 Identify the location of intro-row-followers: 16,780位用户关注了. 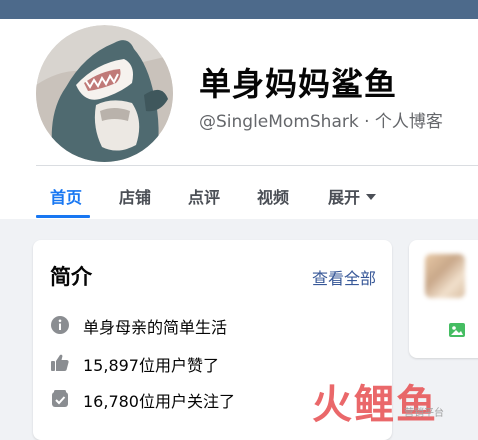
(215, 399).